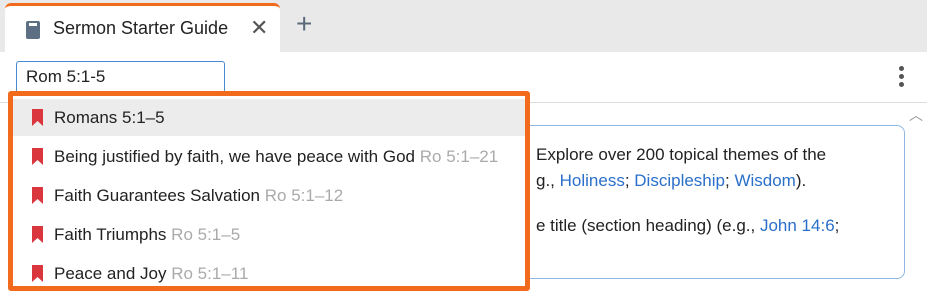 The width and height of the screenshot is (927, 308). Describe the element at coordinates (120, 77) in the screenshot. I see `reference-input` at that location.